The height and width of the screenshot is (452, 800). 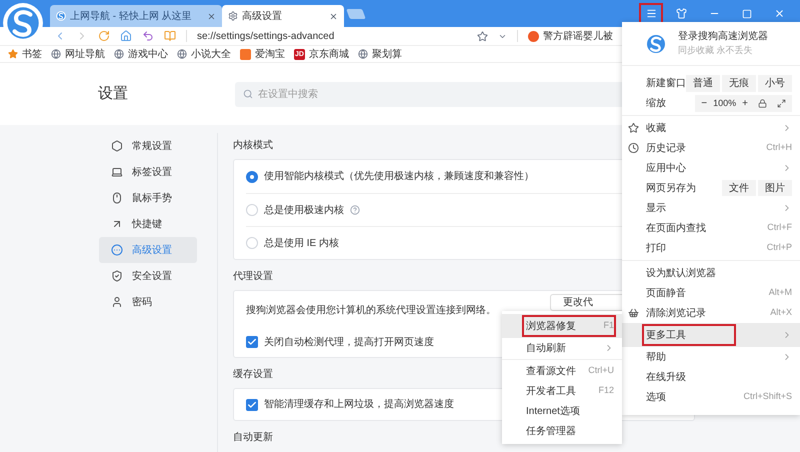 I want to click on menu-item-label: 在页面内查找, so click(x=676, y=229).